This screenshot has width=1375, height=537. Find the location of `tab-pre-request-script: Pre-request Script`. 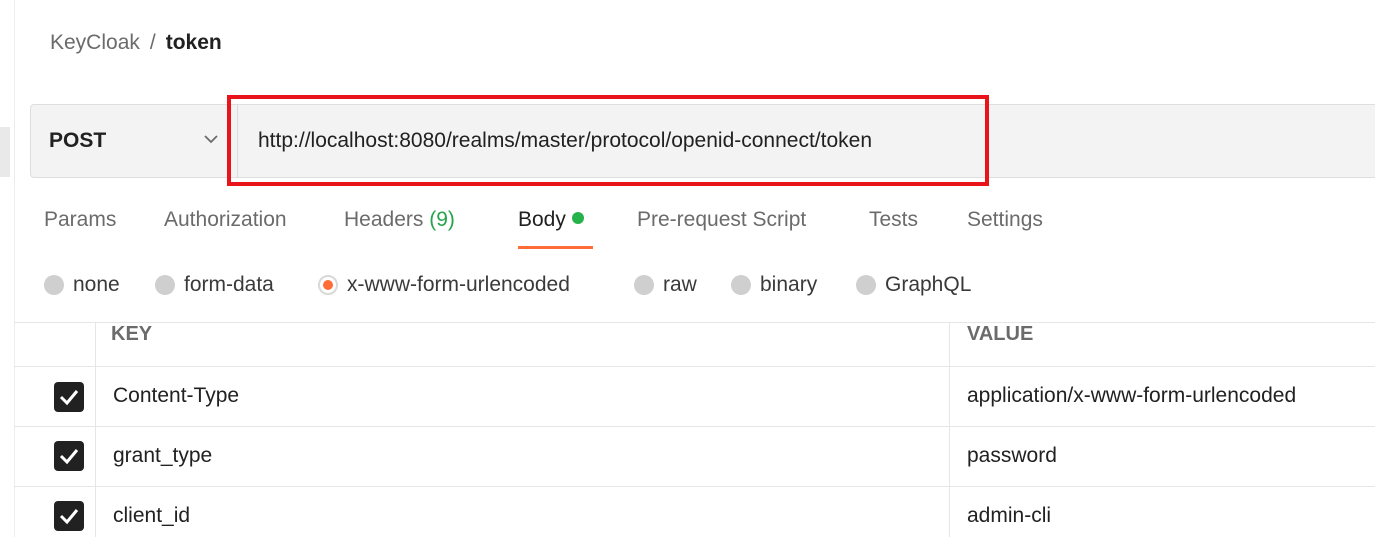

tab-pre-request-script: Pre-request Script is located at coordinates (721, 220).